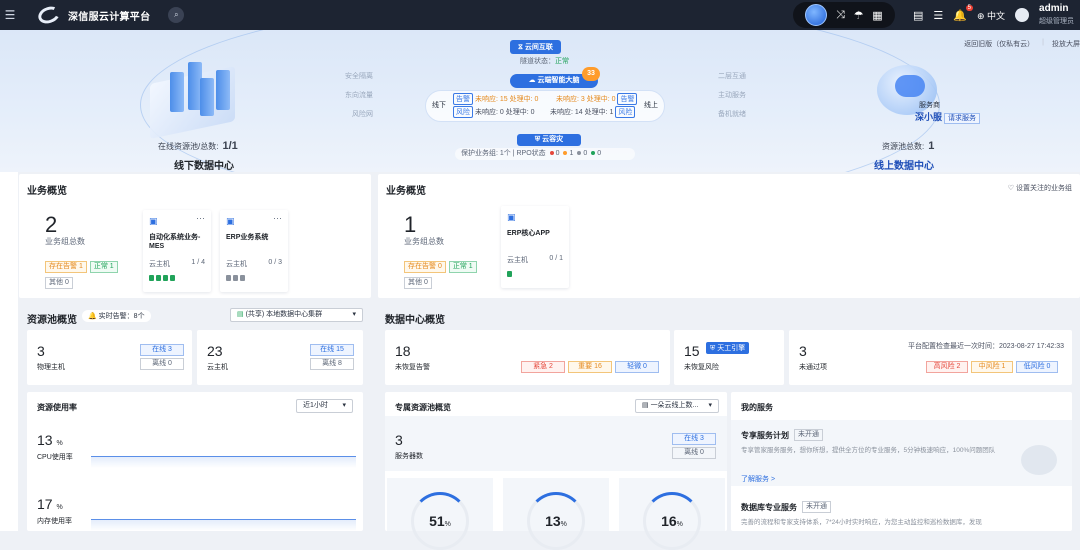  I want to click on online-dc-title: 线上数据中心, so click(904, 164).